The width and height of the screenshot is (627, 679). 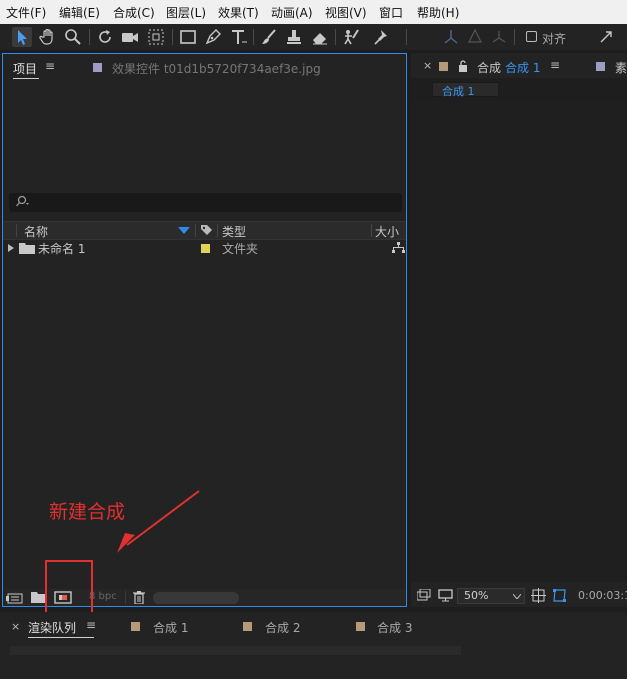 What do you see at coordinates (465, 90) in the screenshot?
I see `breadcrumb: 合成 1` at bounding box center [465, 90].